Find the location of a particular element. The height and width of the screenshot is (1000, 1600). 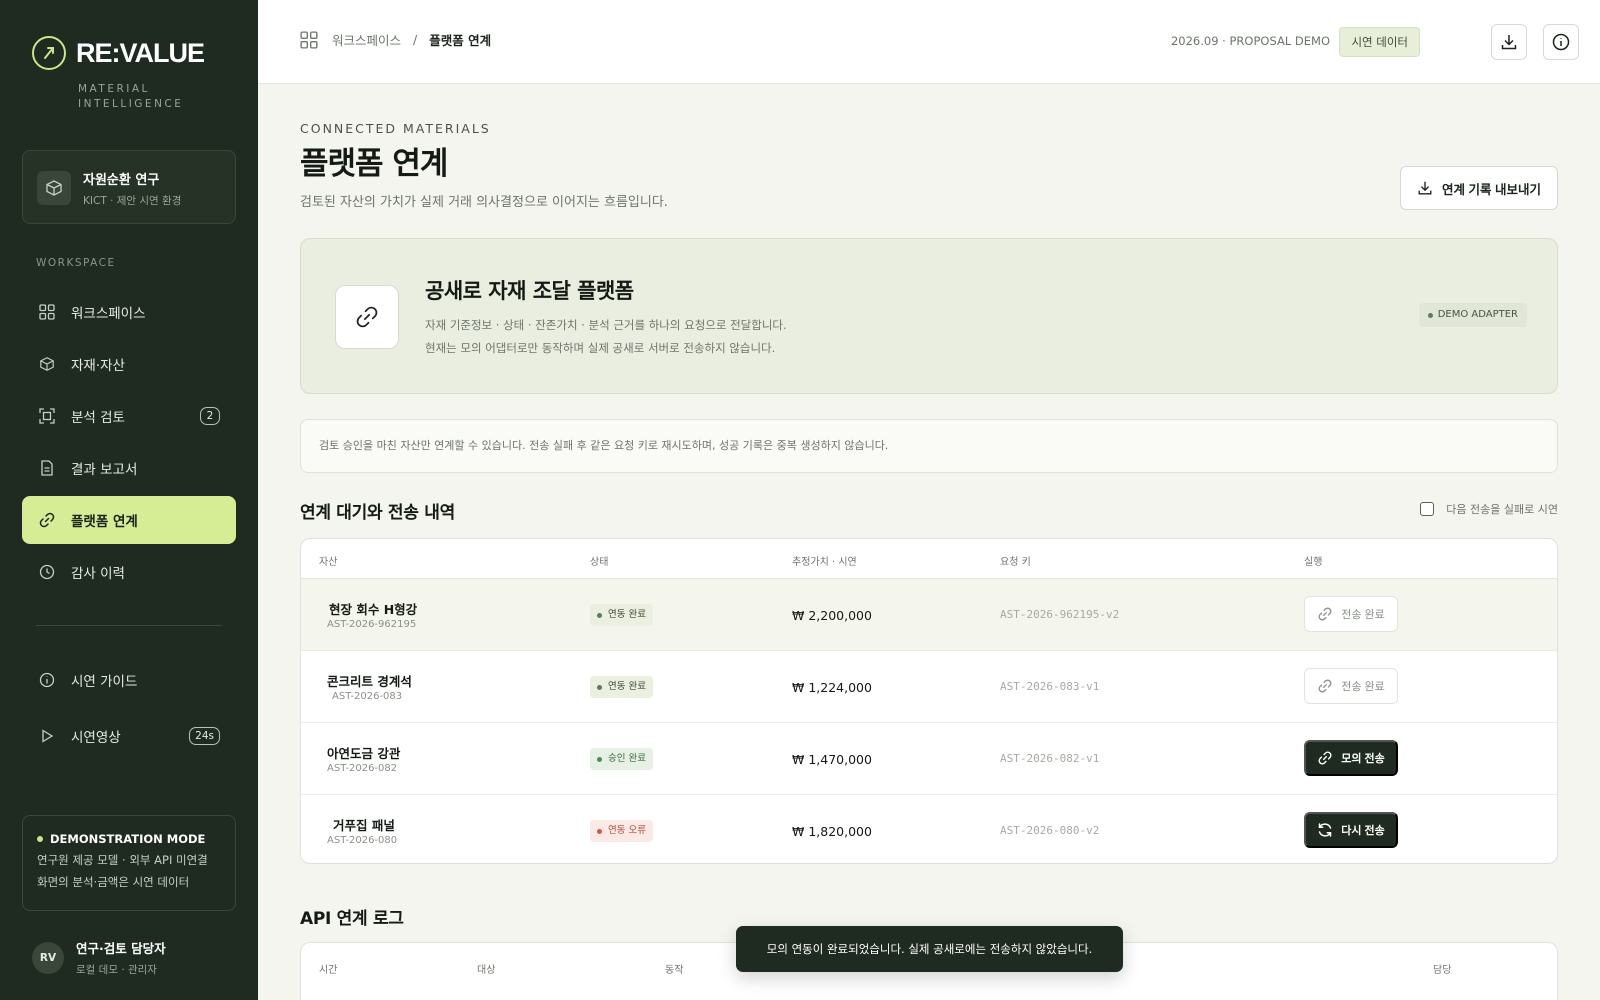

column-header: 자산 is located at coordinates (328, 562).